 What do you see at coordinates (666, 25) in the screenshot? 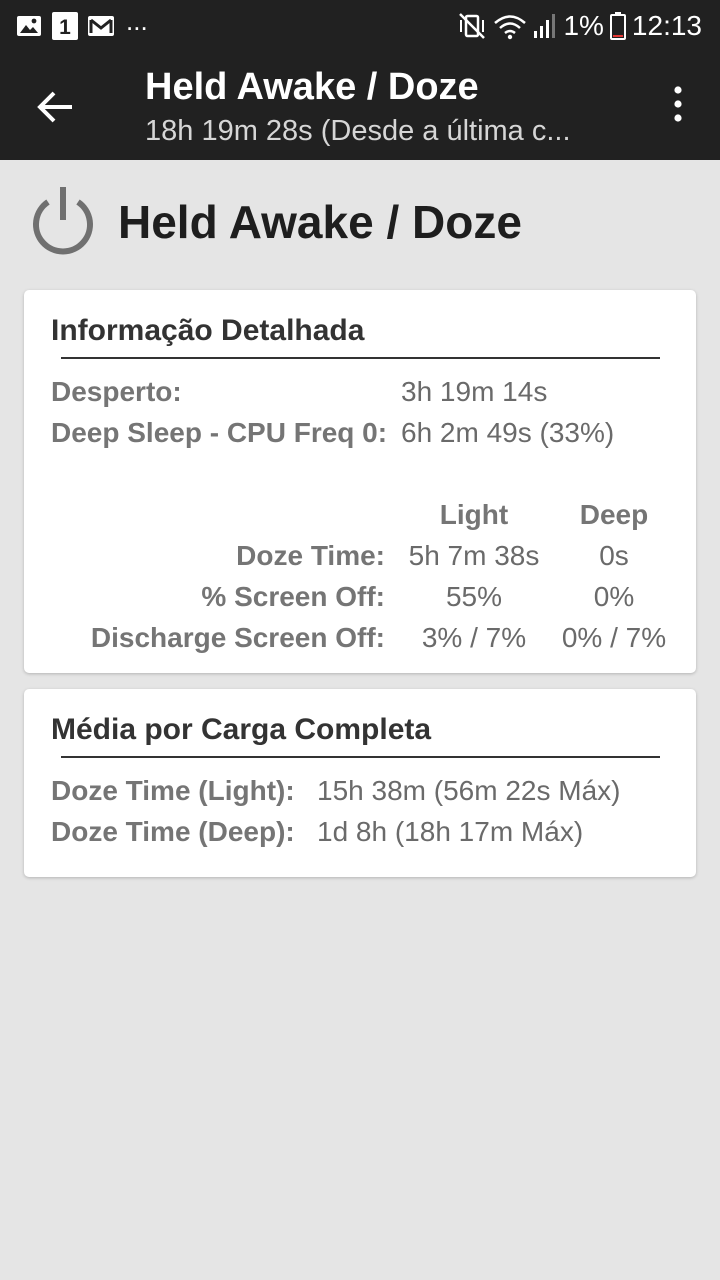
I see `status-time: 12:13` at bounding box center [666, 25].